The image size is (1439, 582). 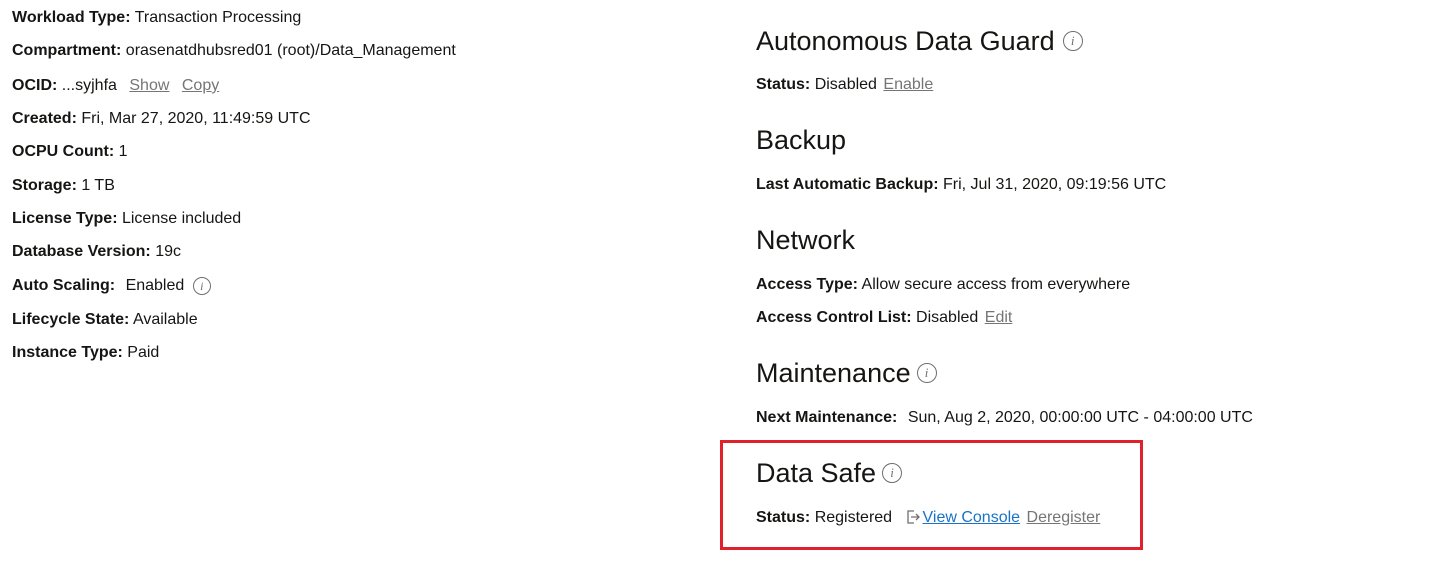 I want to click on field-label: Next Maintenance:, so click(x=827, y=417).